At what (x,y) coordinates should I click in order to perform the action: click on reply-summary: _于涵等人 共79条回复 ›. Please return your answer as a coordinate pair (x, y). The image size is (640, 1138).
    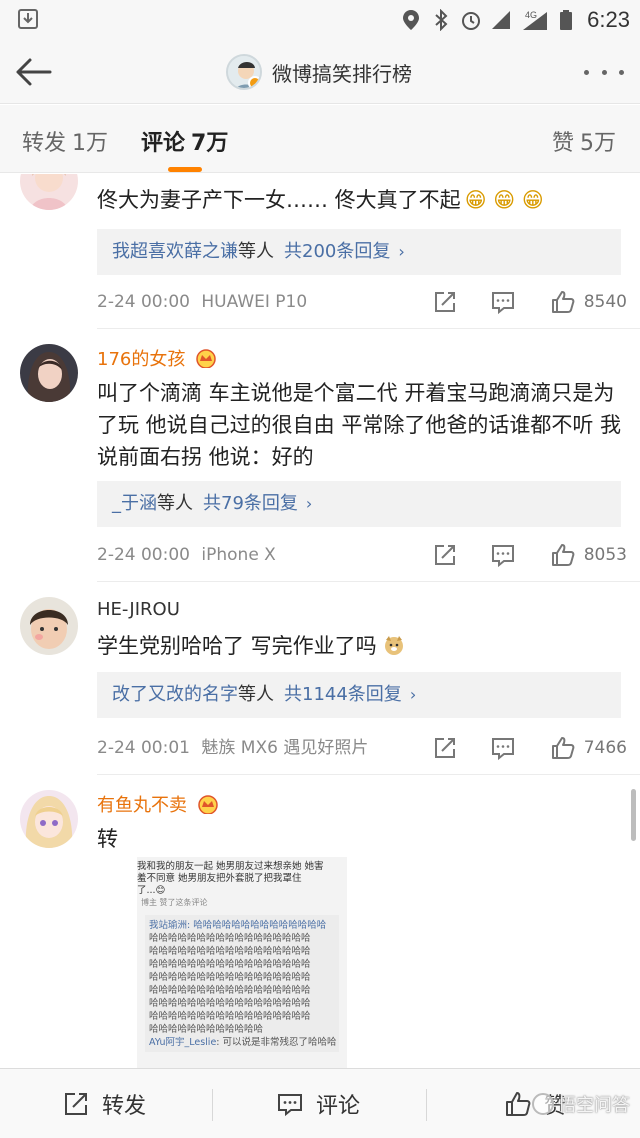
    Looking at the image, I should click on (359, 504).